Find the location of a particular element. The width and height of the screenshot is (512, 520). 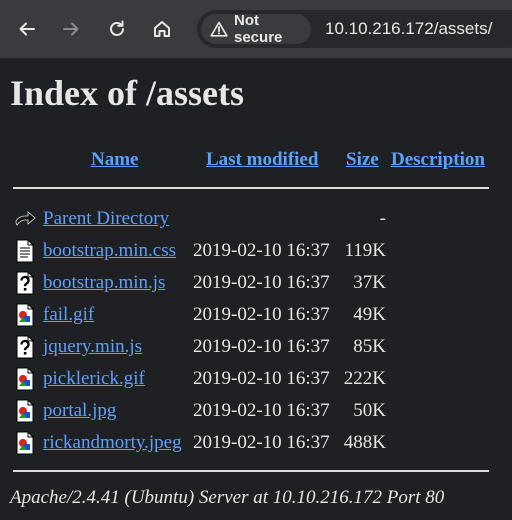

file-row: portal.jpg 2019-02-10 16:37 50K is located at coordinates (256, 411).